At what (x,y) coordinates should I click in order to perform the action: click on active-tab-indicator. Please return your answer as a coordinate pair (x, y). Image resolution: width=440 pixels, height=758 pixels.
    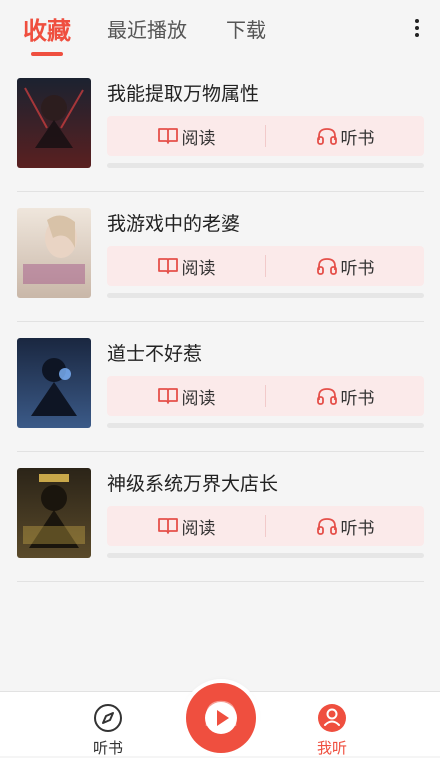
    Looking at the image, I should click on (47, 54).